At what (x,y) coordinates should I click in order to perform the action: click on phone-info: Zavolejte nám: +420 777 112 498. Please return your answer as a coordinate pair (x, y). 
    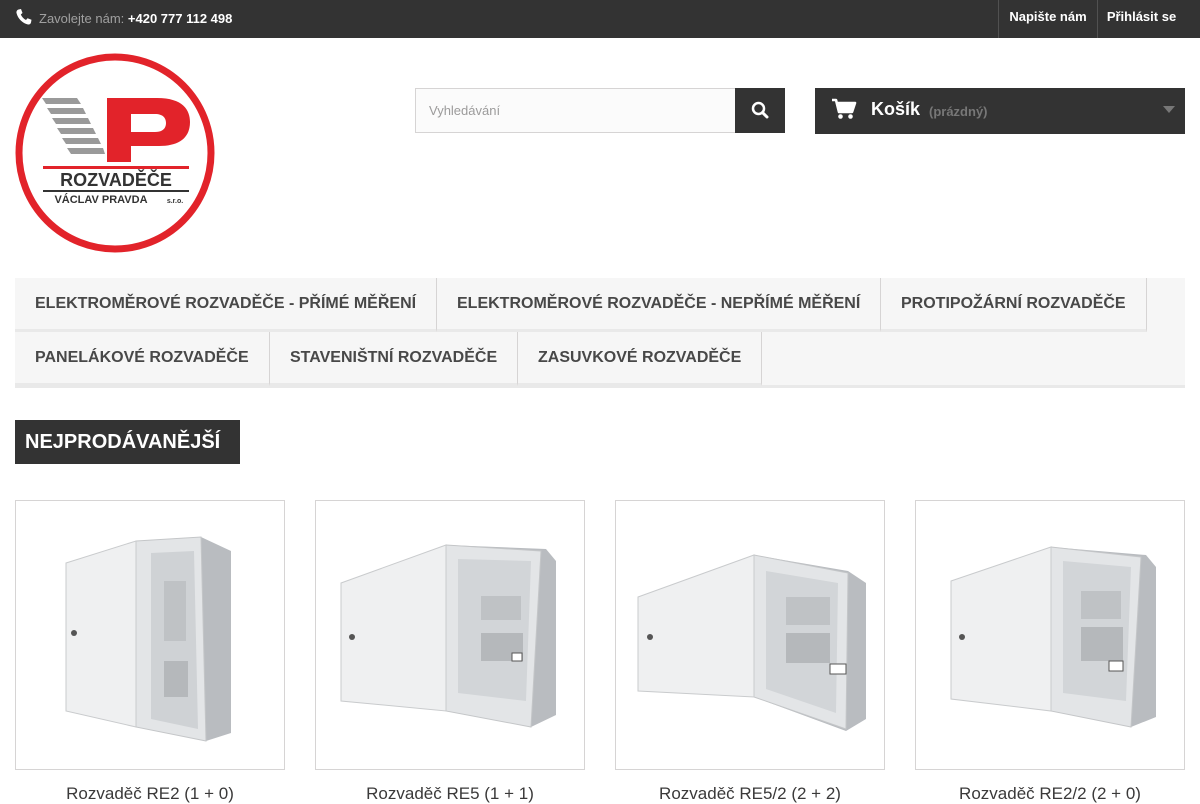
    Looking at the image, I should click on (135, 18).